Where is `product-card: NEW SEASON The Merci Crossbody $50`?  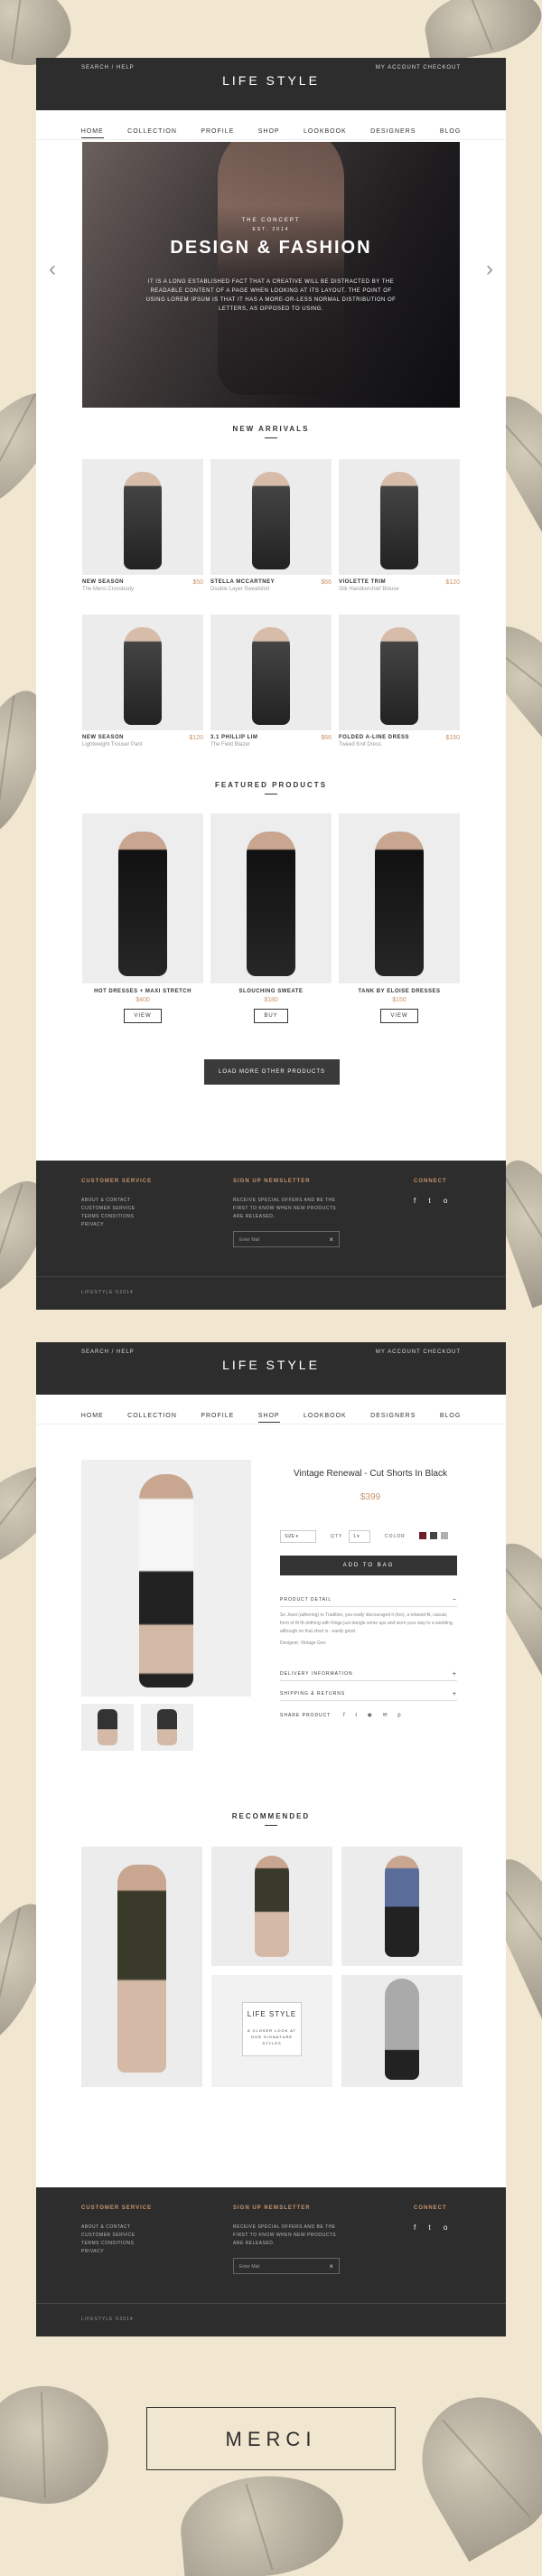
product-card: NEW SEASON The Merci Crossbody $50 is located at coordinates (143, 525).